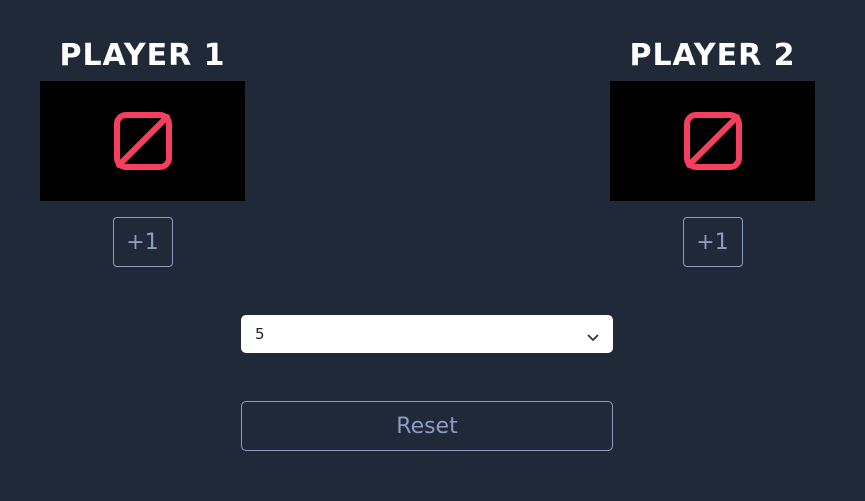  Describe the element at coordinates (142, 55) in the screenshot. I see `player-1-title: PLAYER 1` at that location.